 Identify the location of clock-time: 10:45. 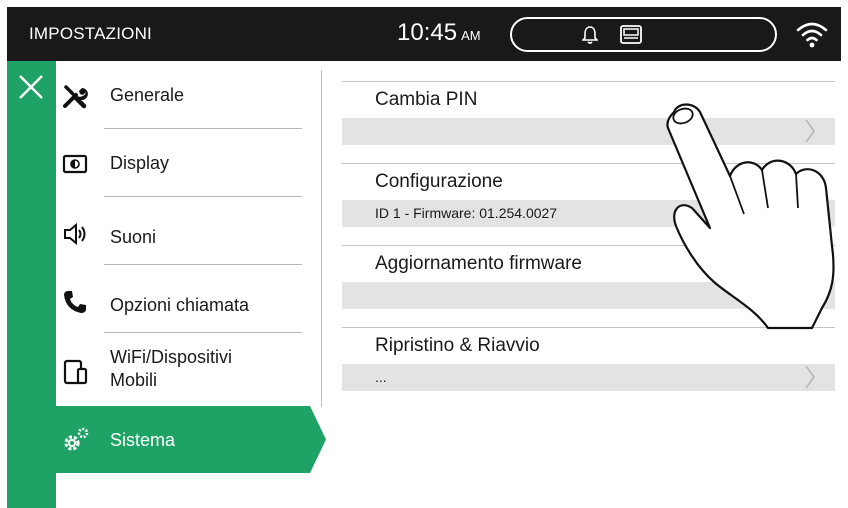
(427, 32).